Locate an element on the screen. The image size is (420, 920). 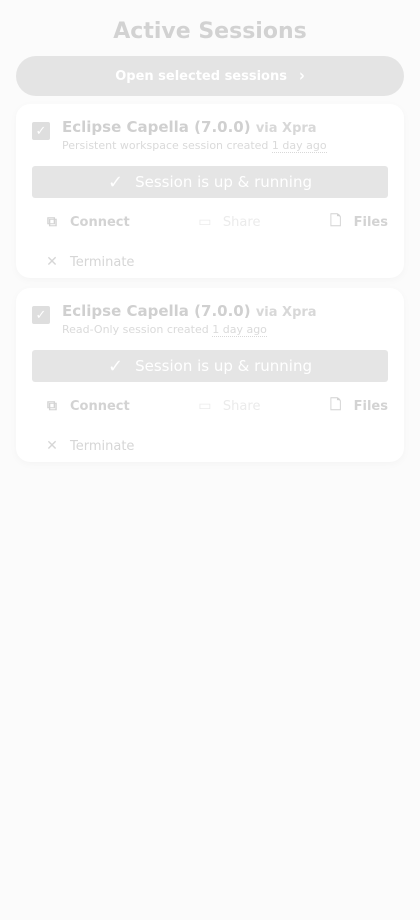
chevron-right-icon: › is located at coordinates (301, 76).